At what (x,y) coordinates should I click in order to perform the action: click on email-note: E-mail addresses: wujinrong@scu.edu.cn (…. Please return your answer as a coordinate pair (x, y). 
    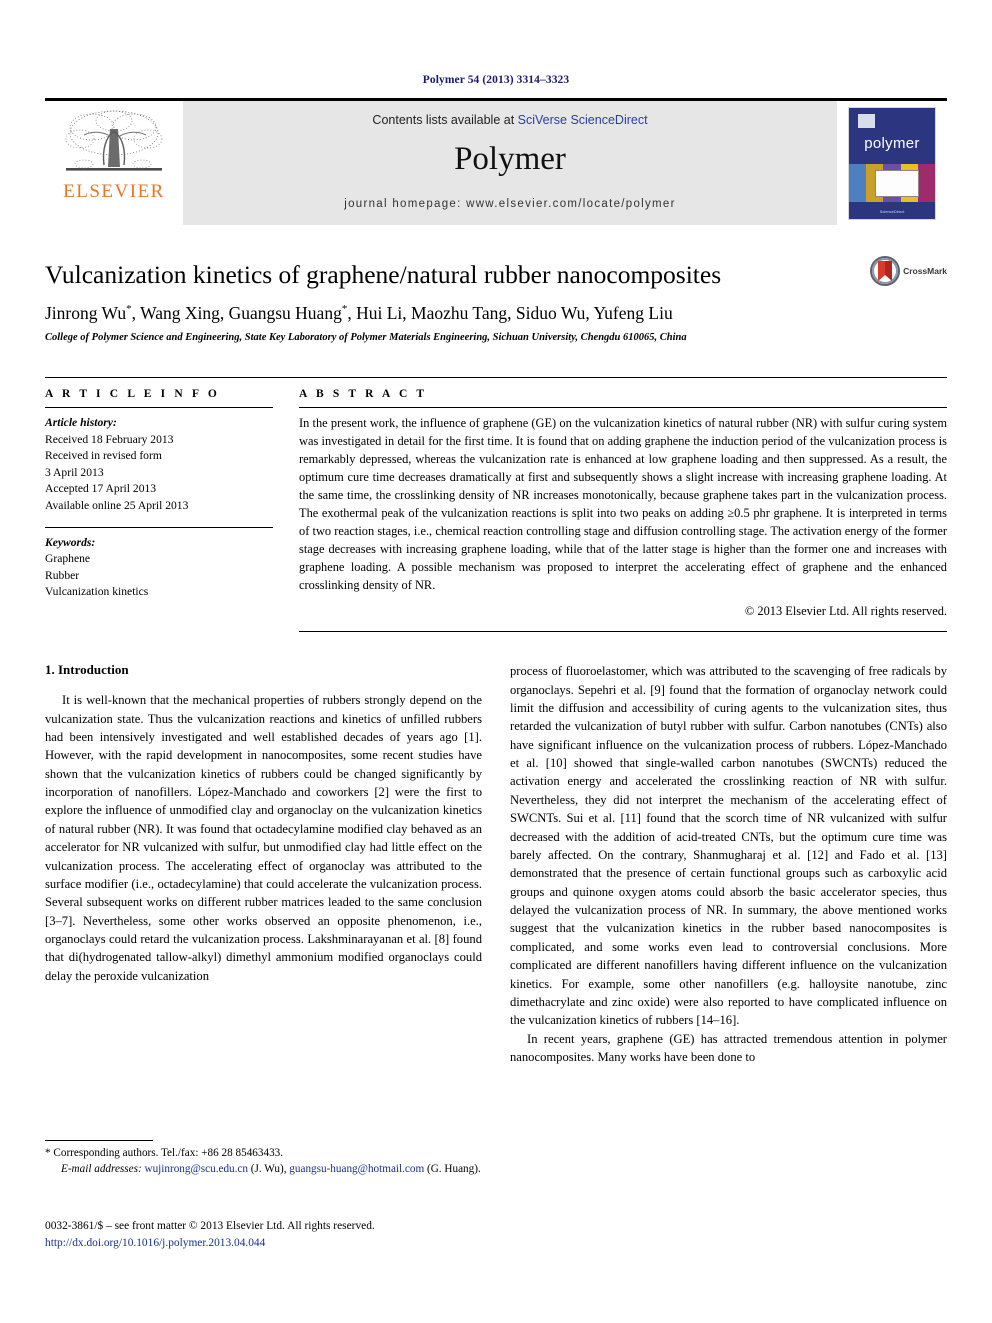
    Looking at the image, I should click on (265, 1170).